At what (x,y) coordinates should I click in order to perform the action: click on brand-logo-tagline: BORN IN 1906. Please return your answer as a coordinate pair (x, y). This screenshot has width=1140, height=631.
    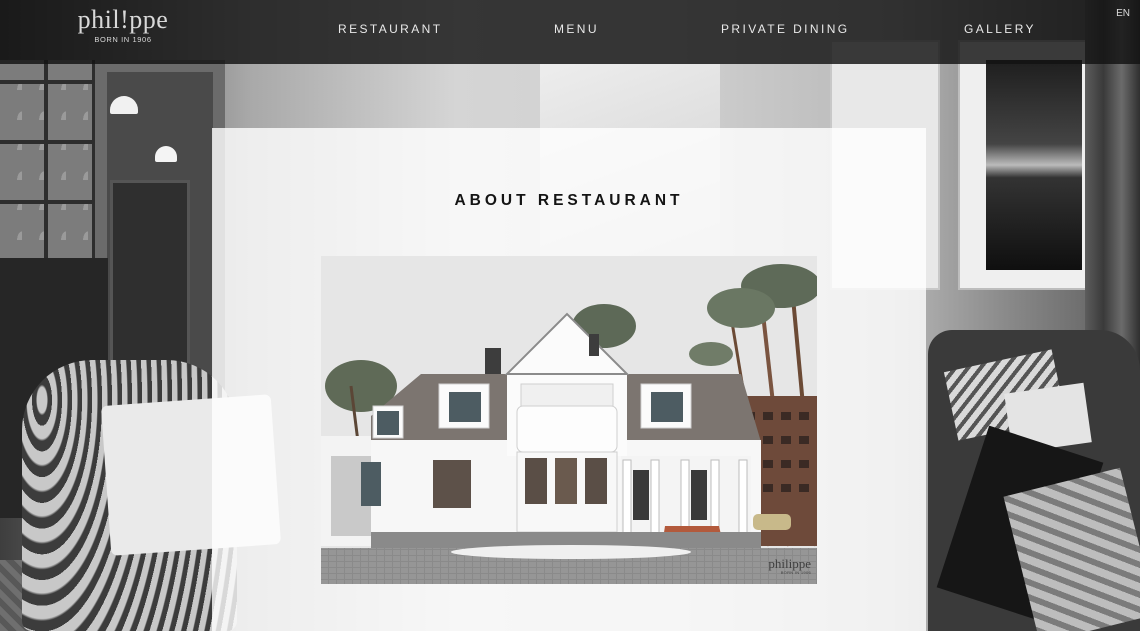
    Looking at the image, I should click on (123, 39).